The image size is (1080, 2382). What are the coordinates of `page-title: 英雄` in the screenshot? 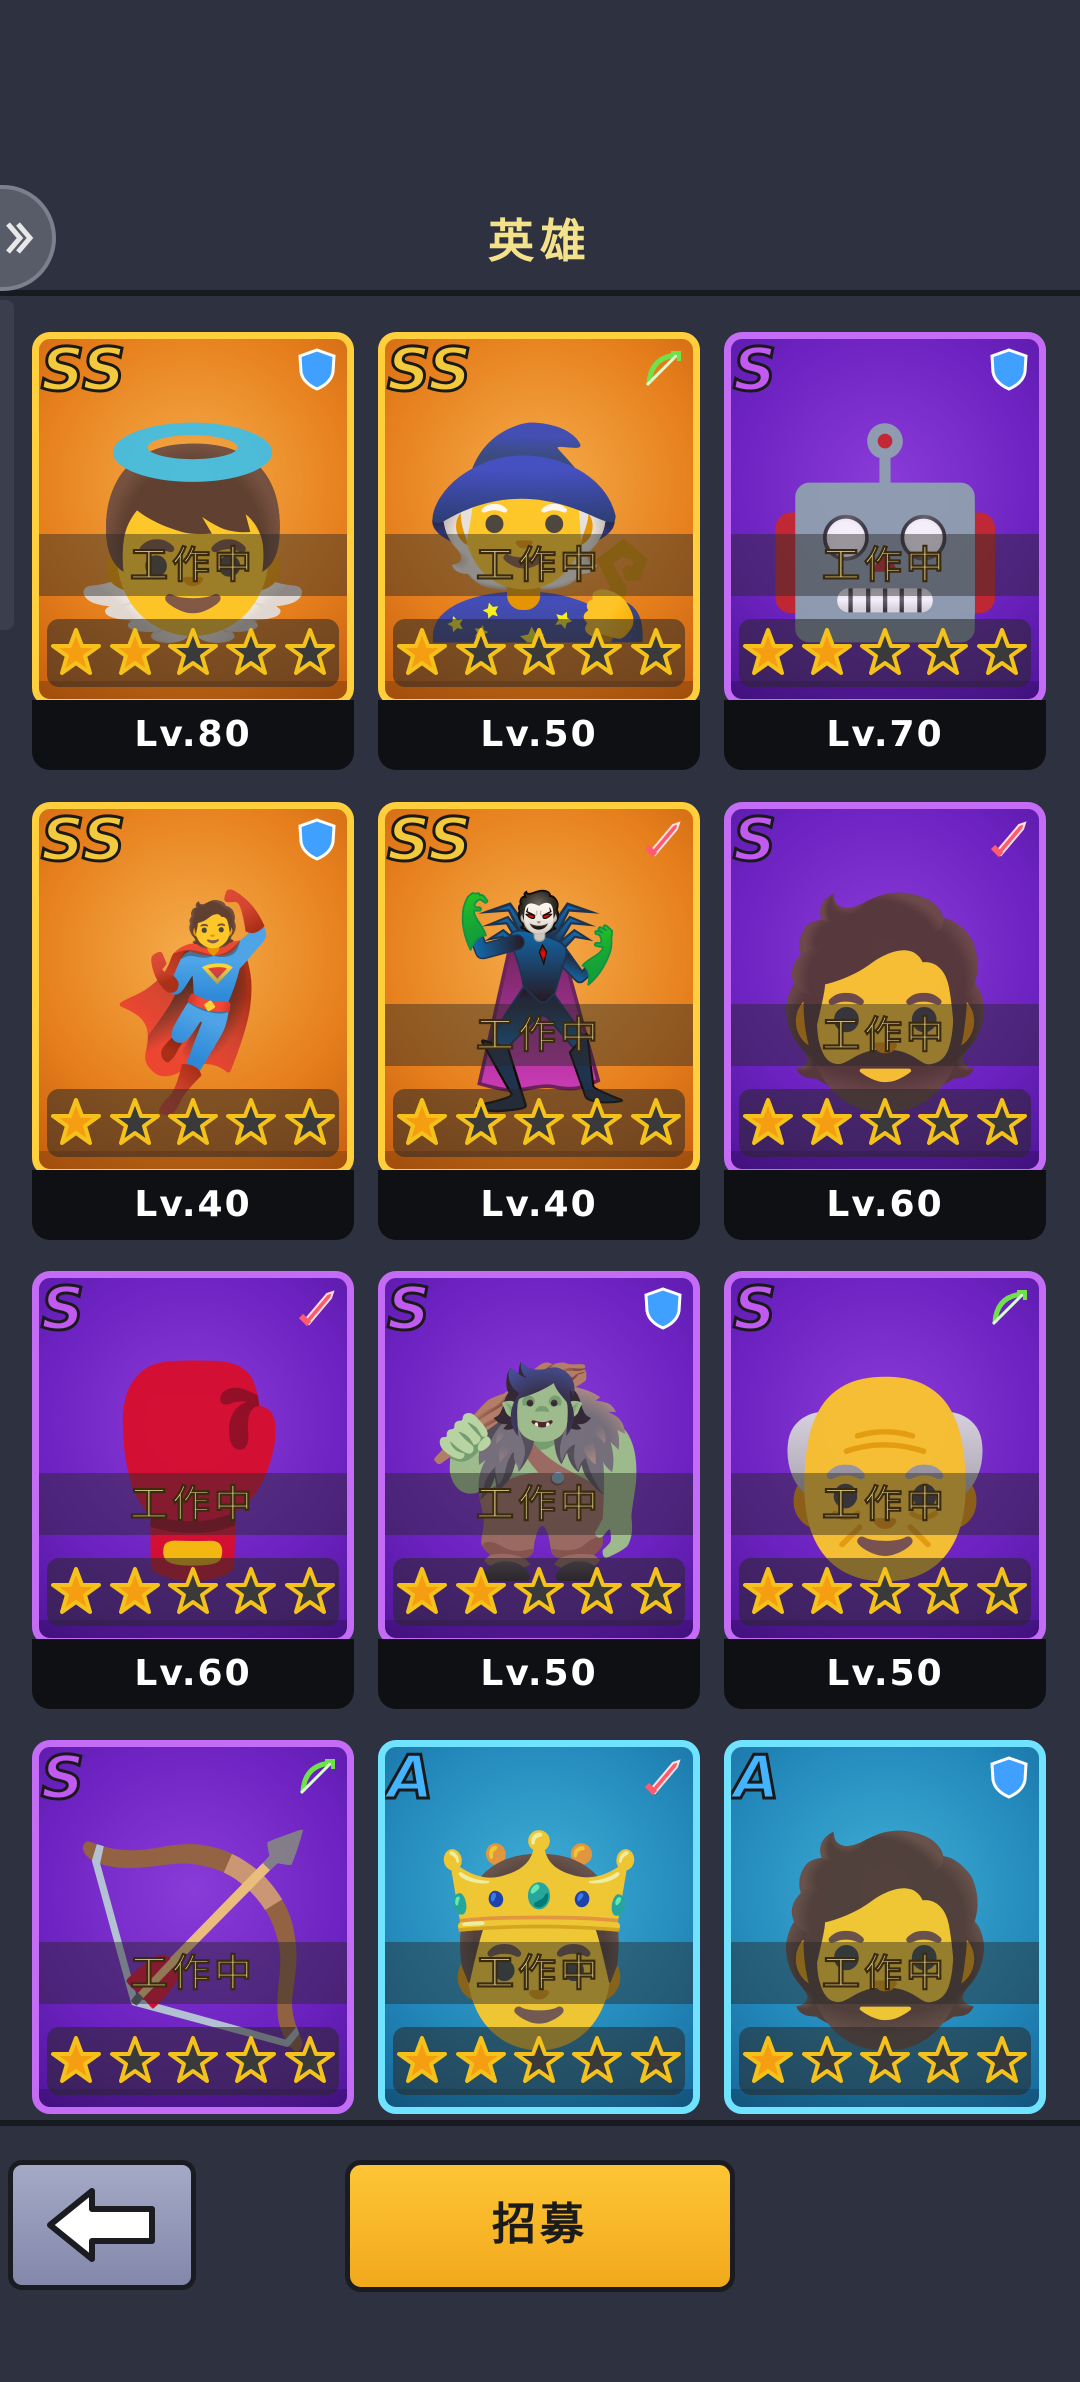 It's located at (540, 241).